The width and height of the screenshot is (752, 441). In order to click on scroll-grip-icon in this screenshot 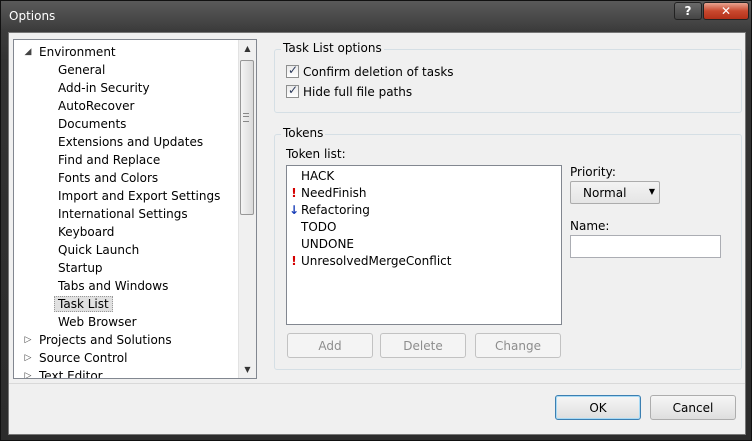, I will do `click(246, 117)`.